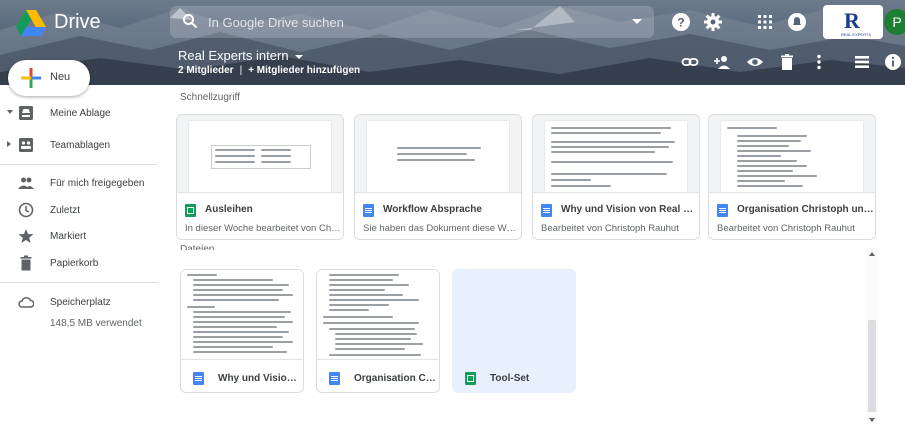  What do you see at coordinates (240, 55) in the screenshot?
I see `team-drive-title: Real Experts intern` at bounding box center [240, 55].